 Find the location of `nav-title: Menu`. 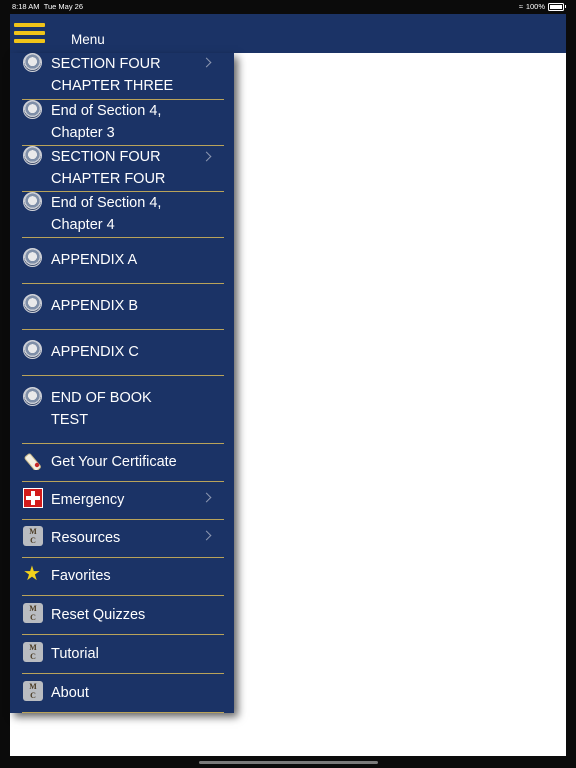

nav-title: Menu is located at coordinates (88, 39).